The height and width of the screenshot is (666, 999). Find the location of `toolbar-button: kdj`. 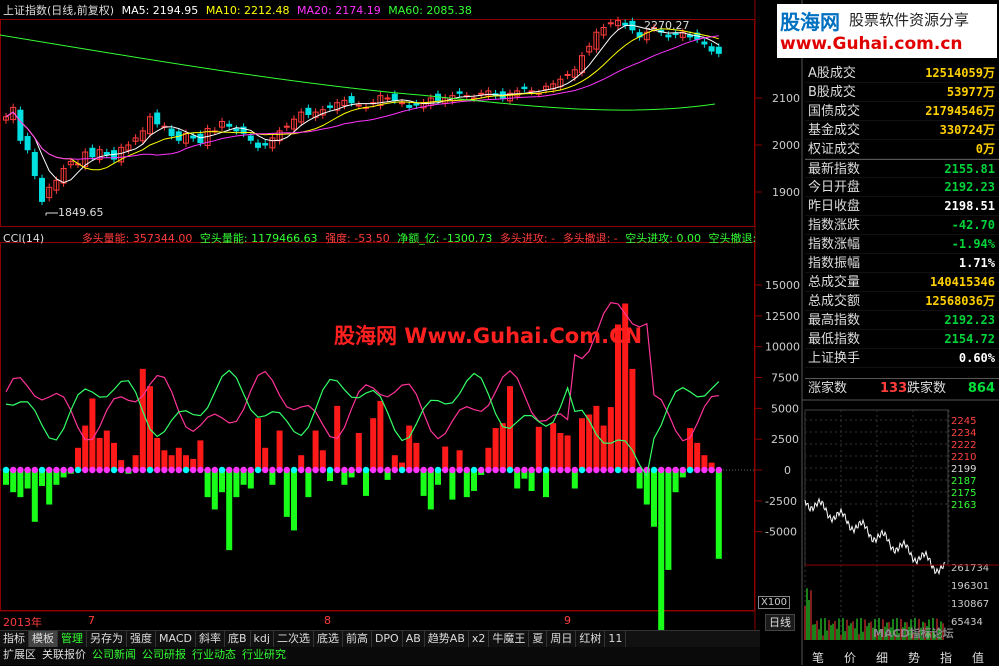

toolbar-button: kdj is located at coordinates (262, 639).